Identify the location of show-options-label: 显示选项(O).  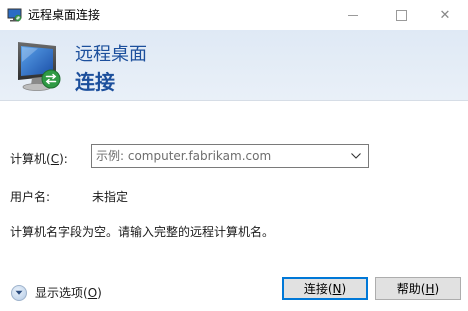
(68, 292).